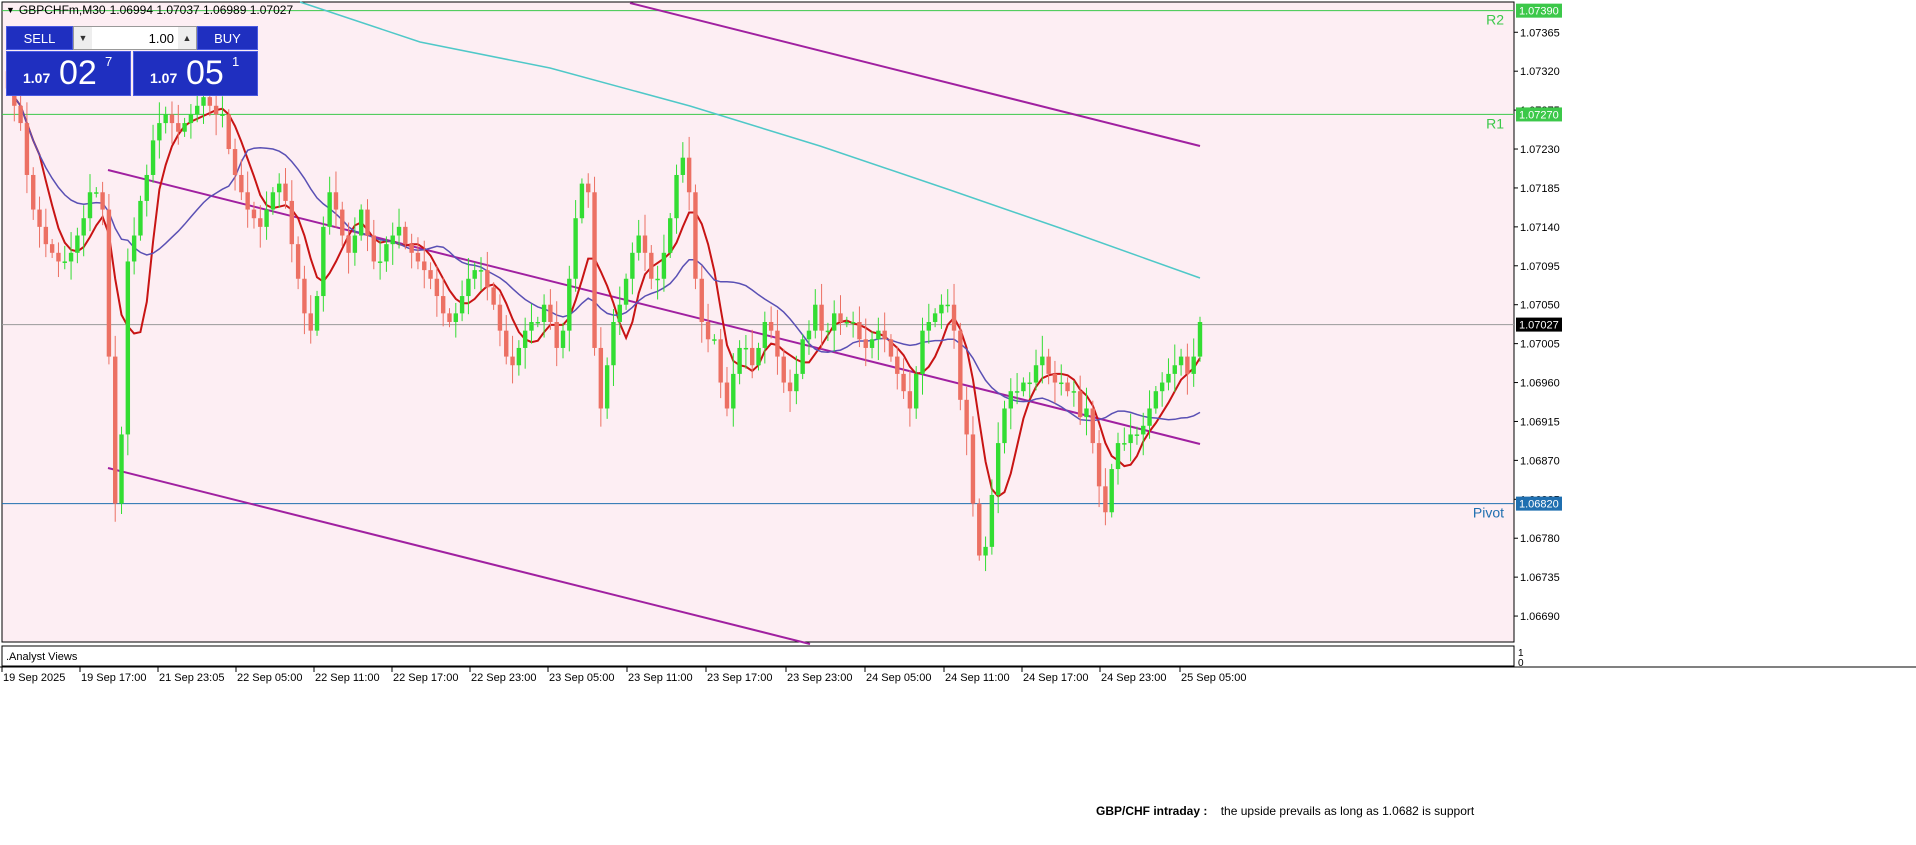  I want to click on price-tick-label: 1.07140, so click(1540, 228).